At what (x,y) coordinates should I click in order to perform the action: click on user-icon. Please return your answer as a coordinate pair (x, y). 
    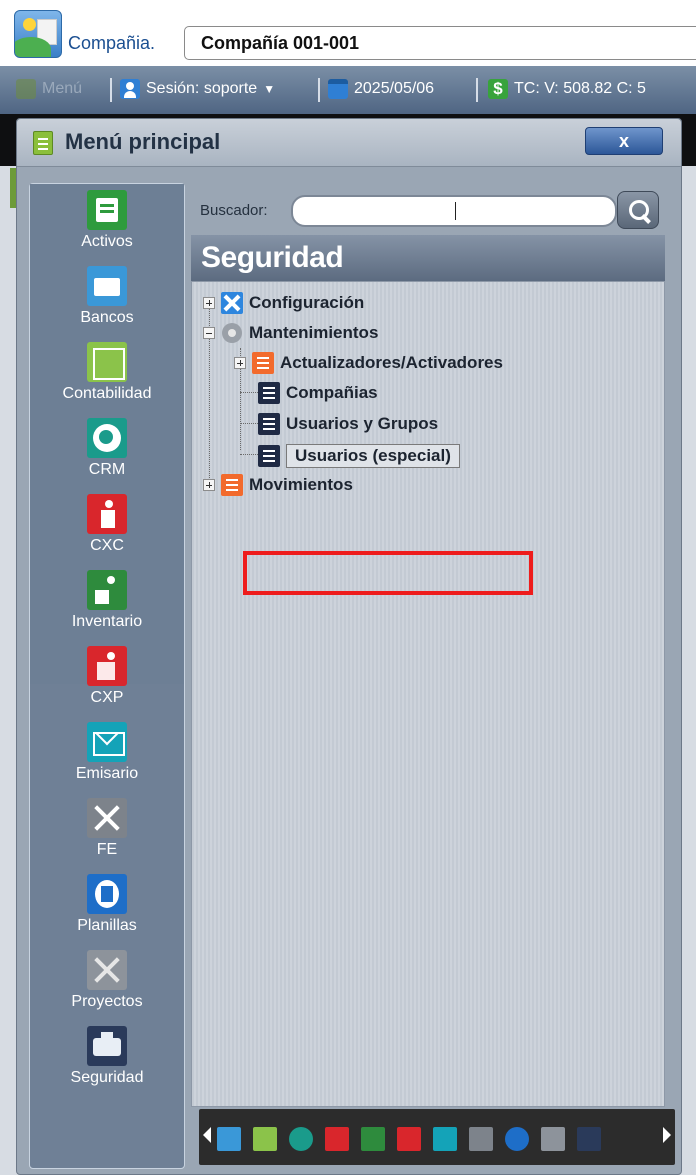
    Looking at the image, I should click on (130, 89).